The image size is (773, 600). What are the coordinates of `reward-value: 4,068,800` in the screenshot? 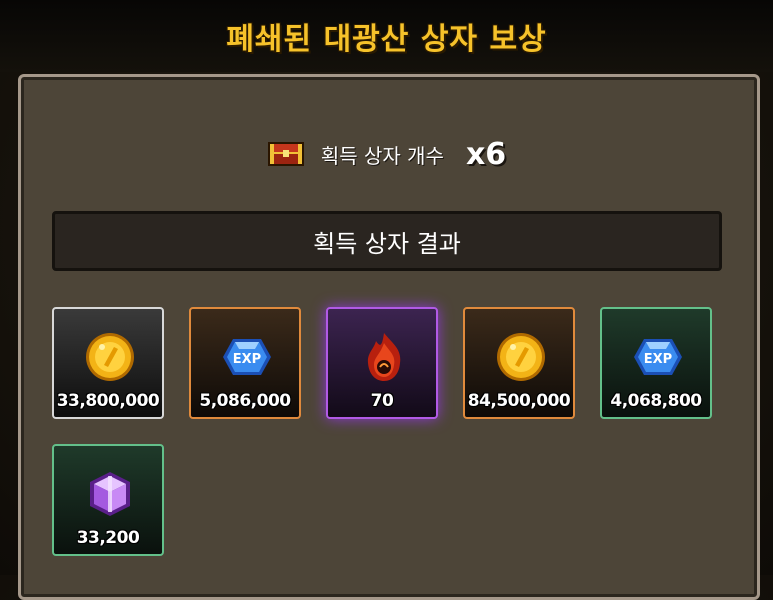 It's located at (656, 401).